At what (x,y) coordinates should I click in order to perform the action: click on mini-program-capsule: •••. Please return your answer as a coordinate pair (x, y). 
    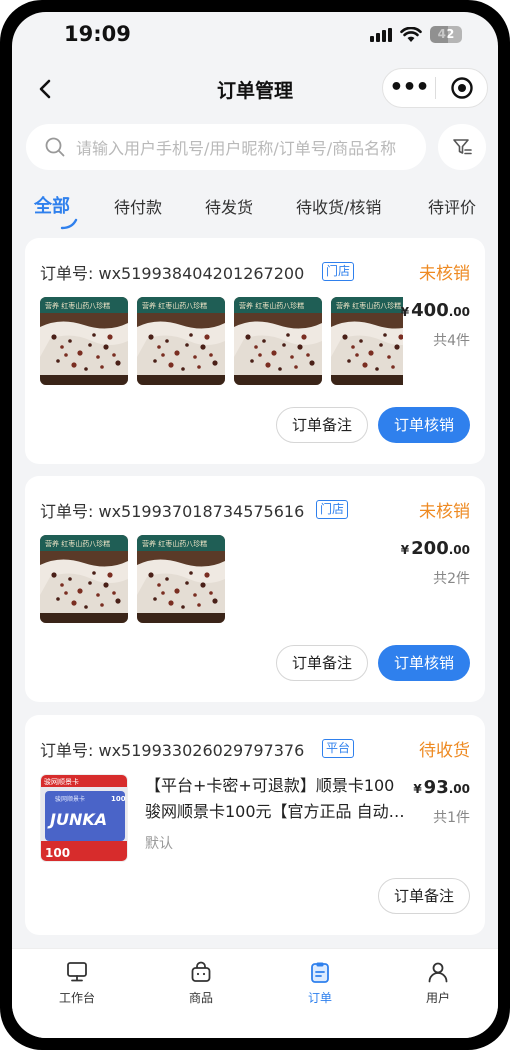
    Looking at the image, I should click on (435, 88).